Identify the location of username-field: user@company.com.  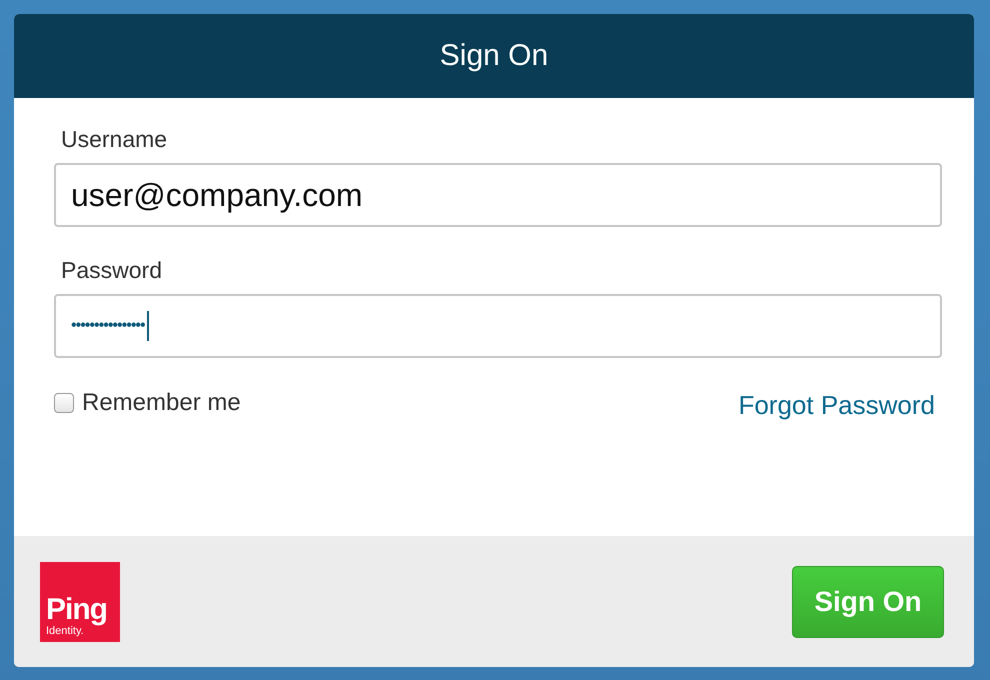
(498, 195).